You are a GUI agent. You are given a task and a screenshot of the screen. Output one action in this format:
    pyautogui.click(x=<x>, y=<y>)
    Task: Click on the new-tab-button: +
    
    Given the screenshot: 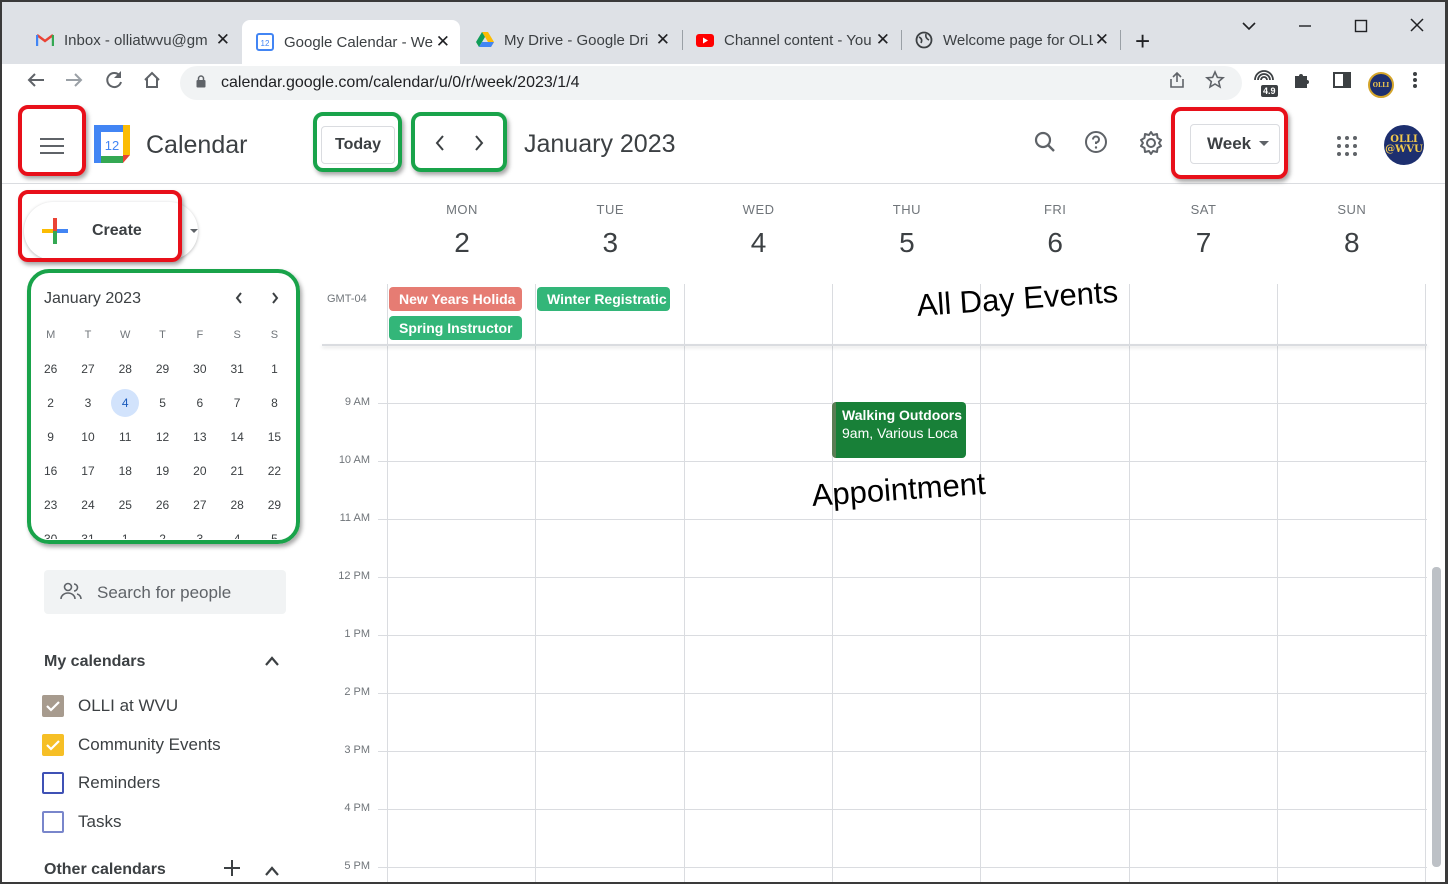 What is the action you would take?
    pyautogui.click(x=1142, y=41)
    